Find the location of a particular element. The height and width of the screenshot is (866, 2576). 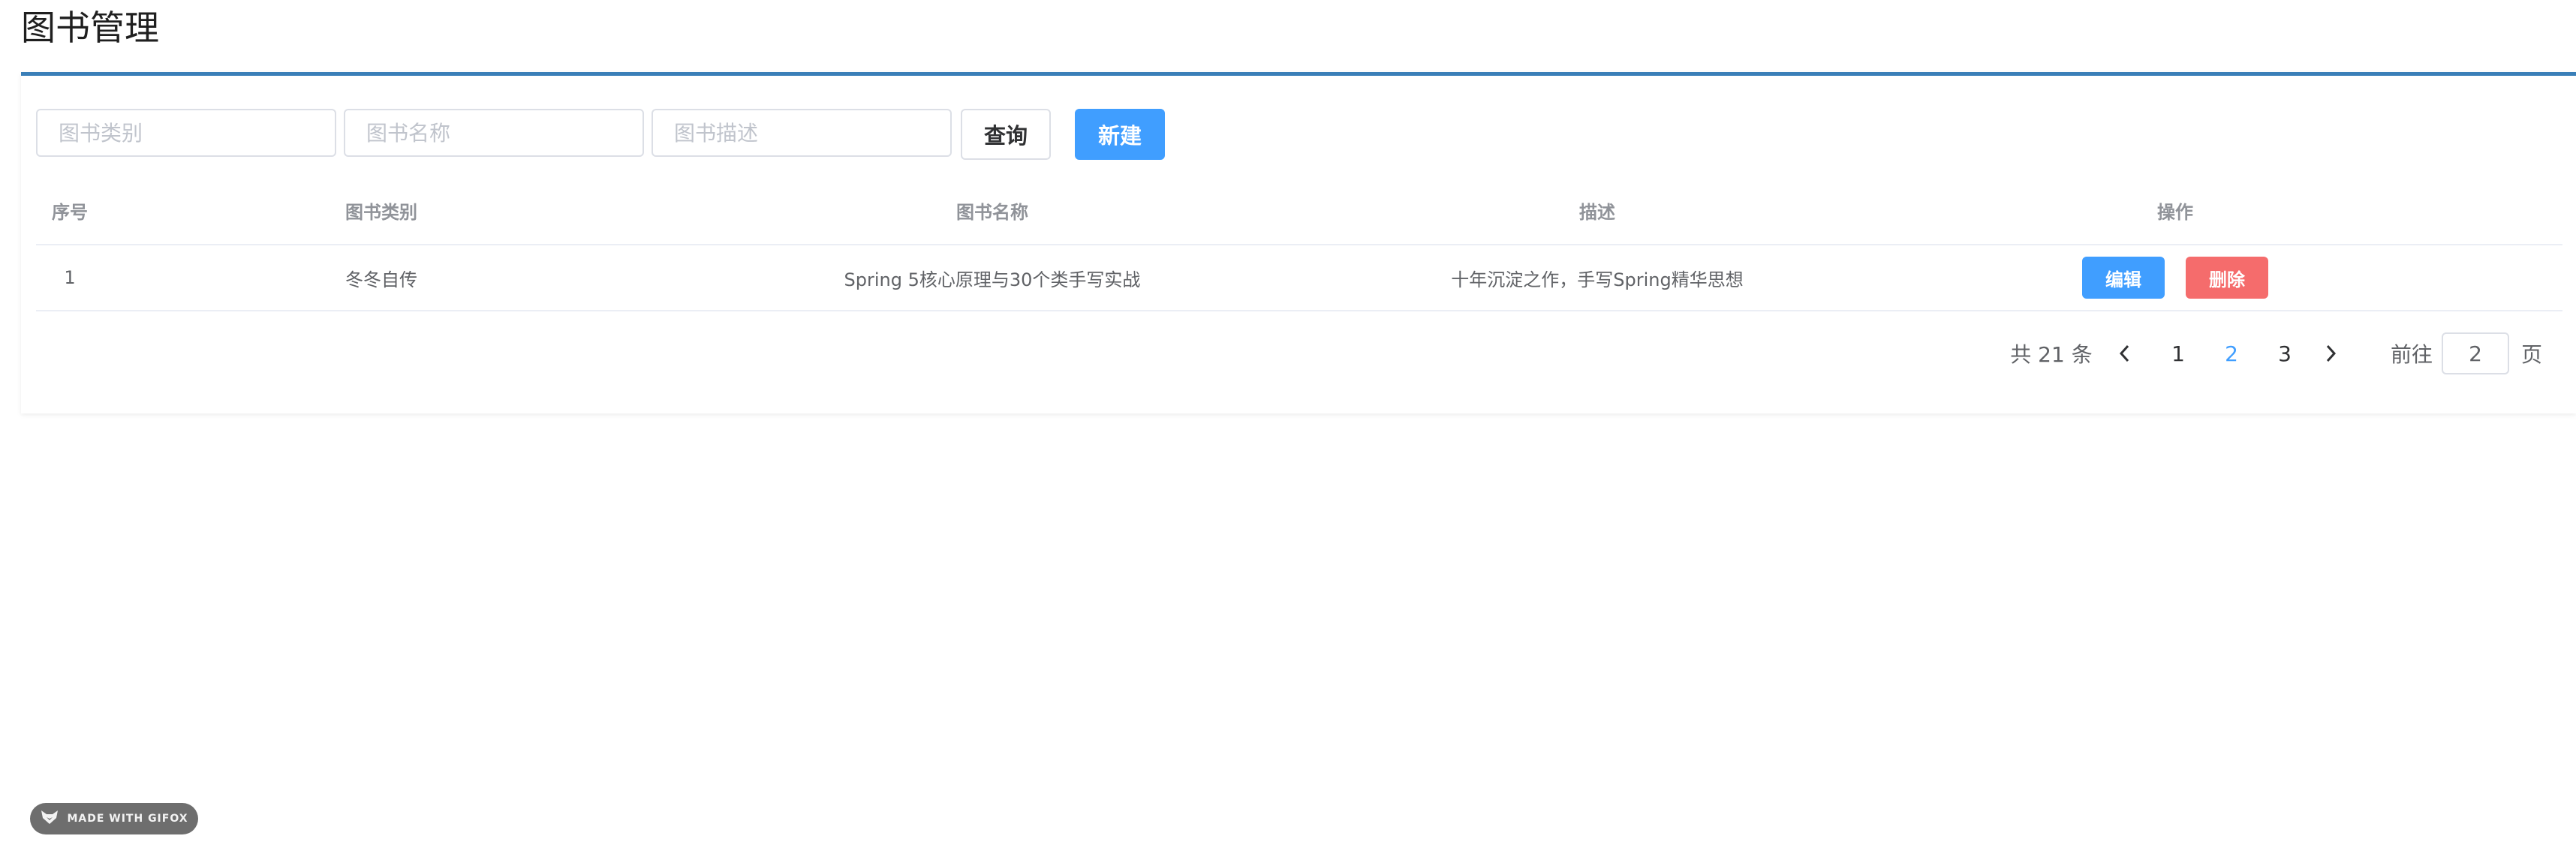

name-search-input is located at coordinates (494, 133).